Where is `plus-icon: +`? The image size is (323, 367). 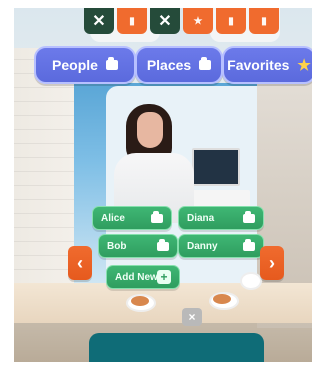
plus-icon: + is located at coordinates (164, 277).